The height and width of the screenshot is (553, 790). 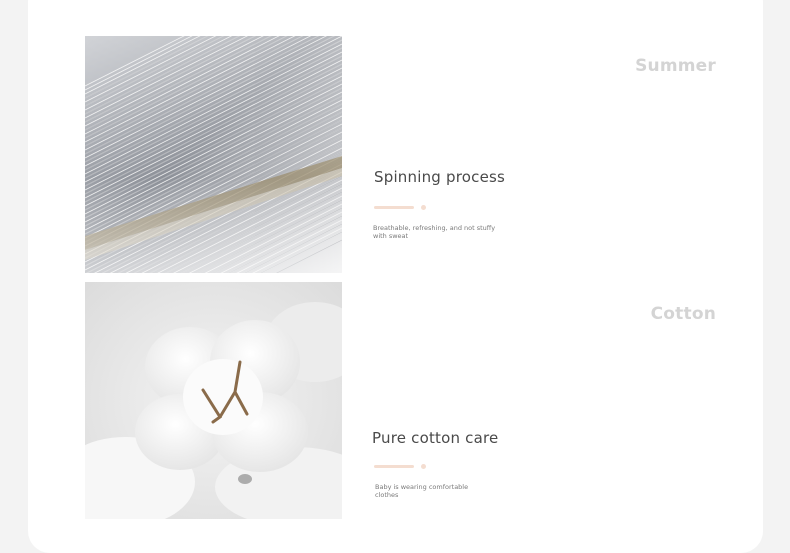 I want to click on summer-watermark: Summer, so click(x=675, y=66).